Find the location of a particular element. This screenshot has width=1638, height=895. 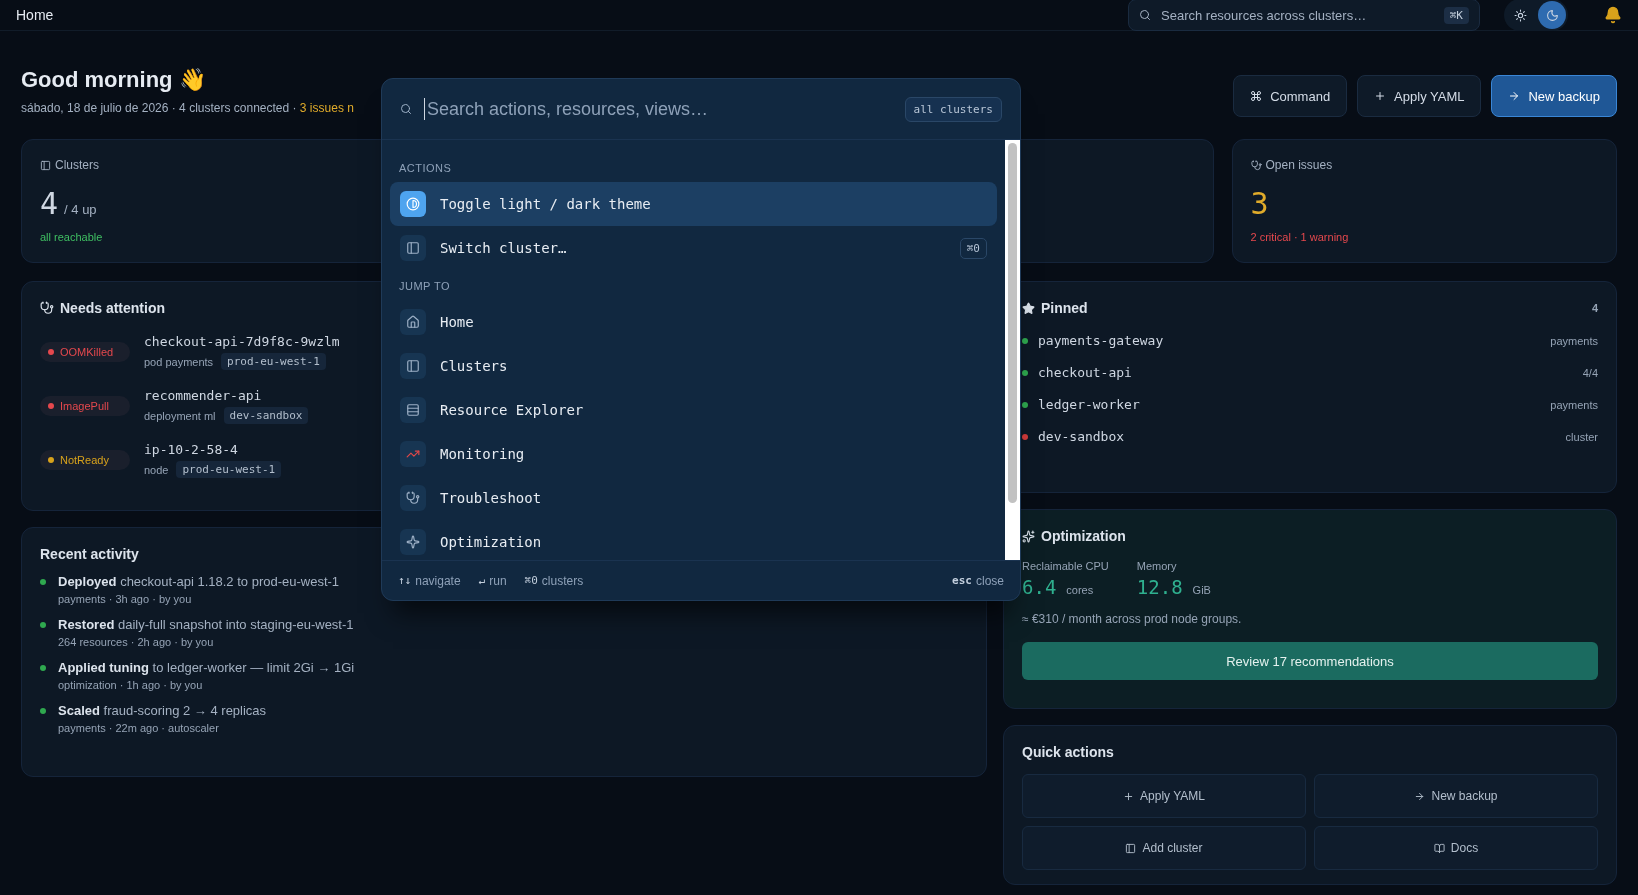

activity-meta: payments · 22m ago · autoscaler is located at coordinates (138, 728).